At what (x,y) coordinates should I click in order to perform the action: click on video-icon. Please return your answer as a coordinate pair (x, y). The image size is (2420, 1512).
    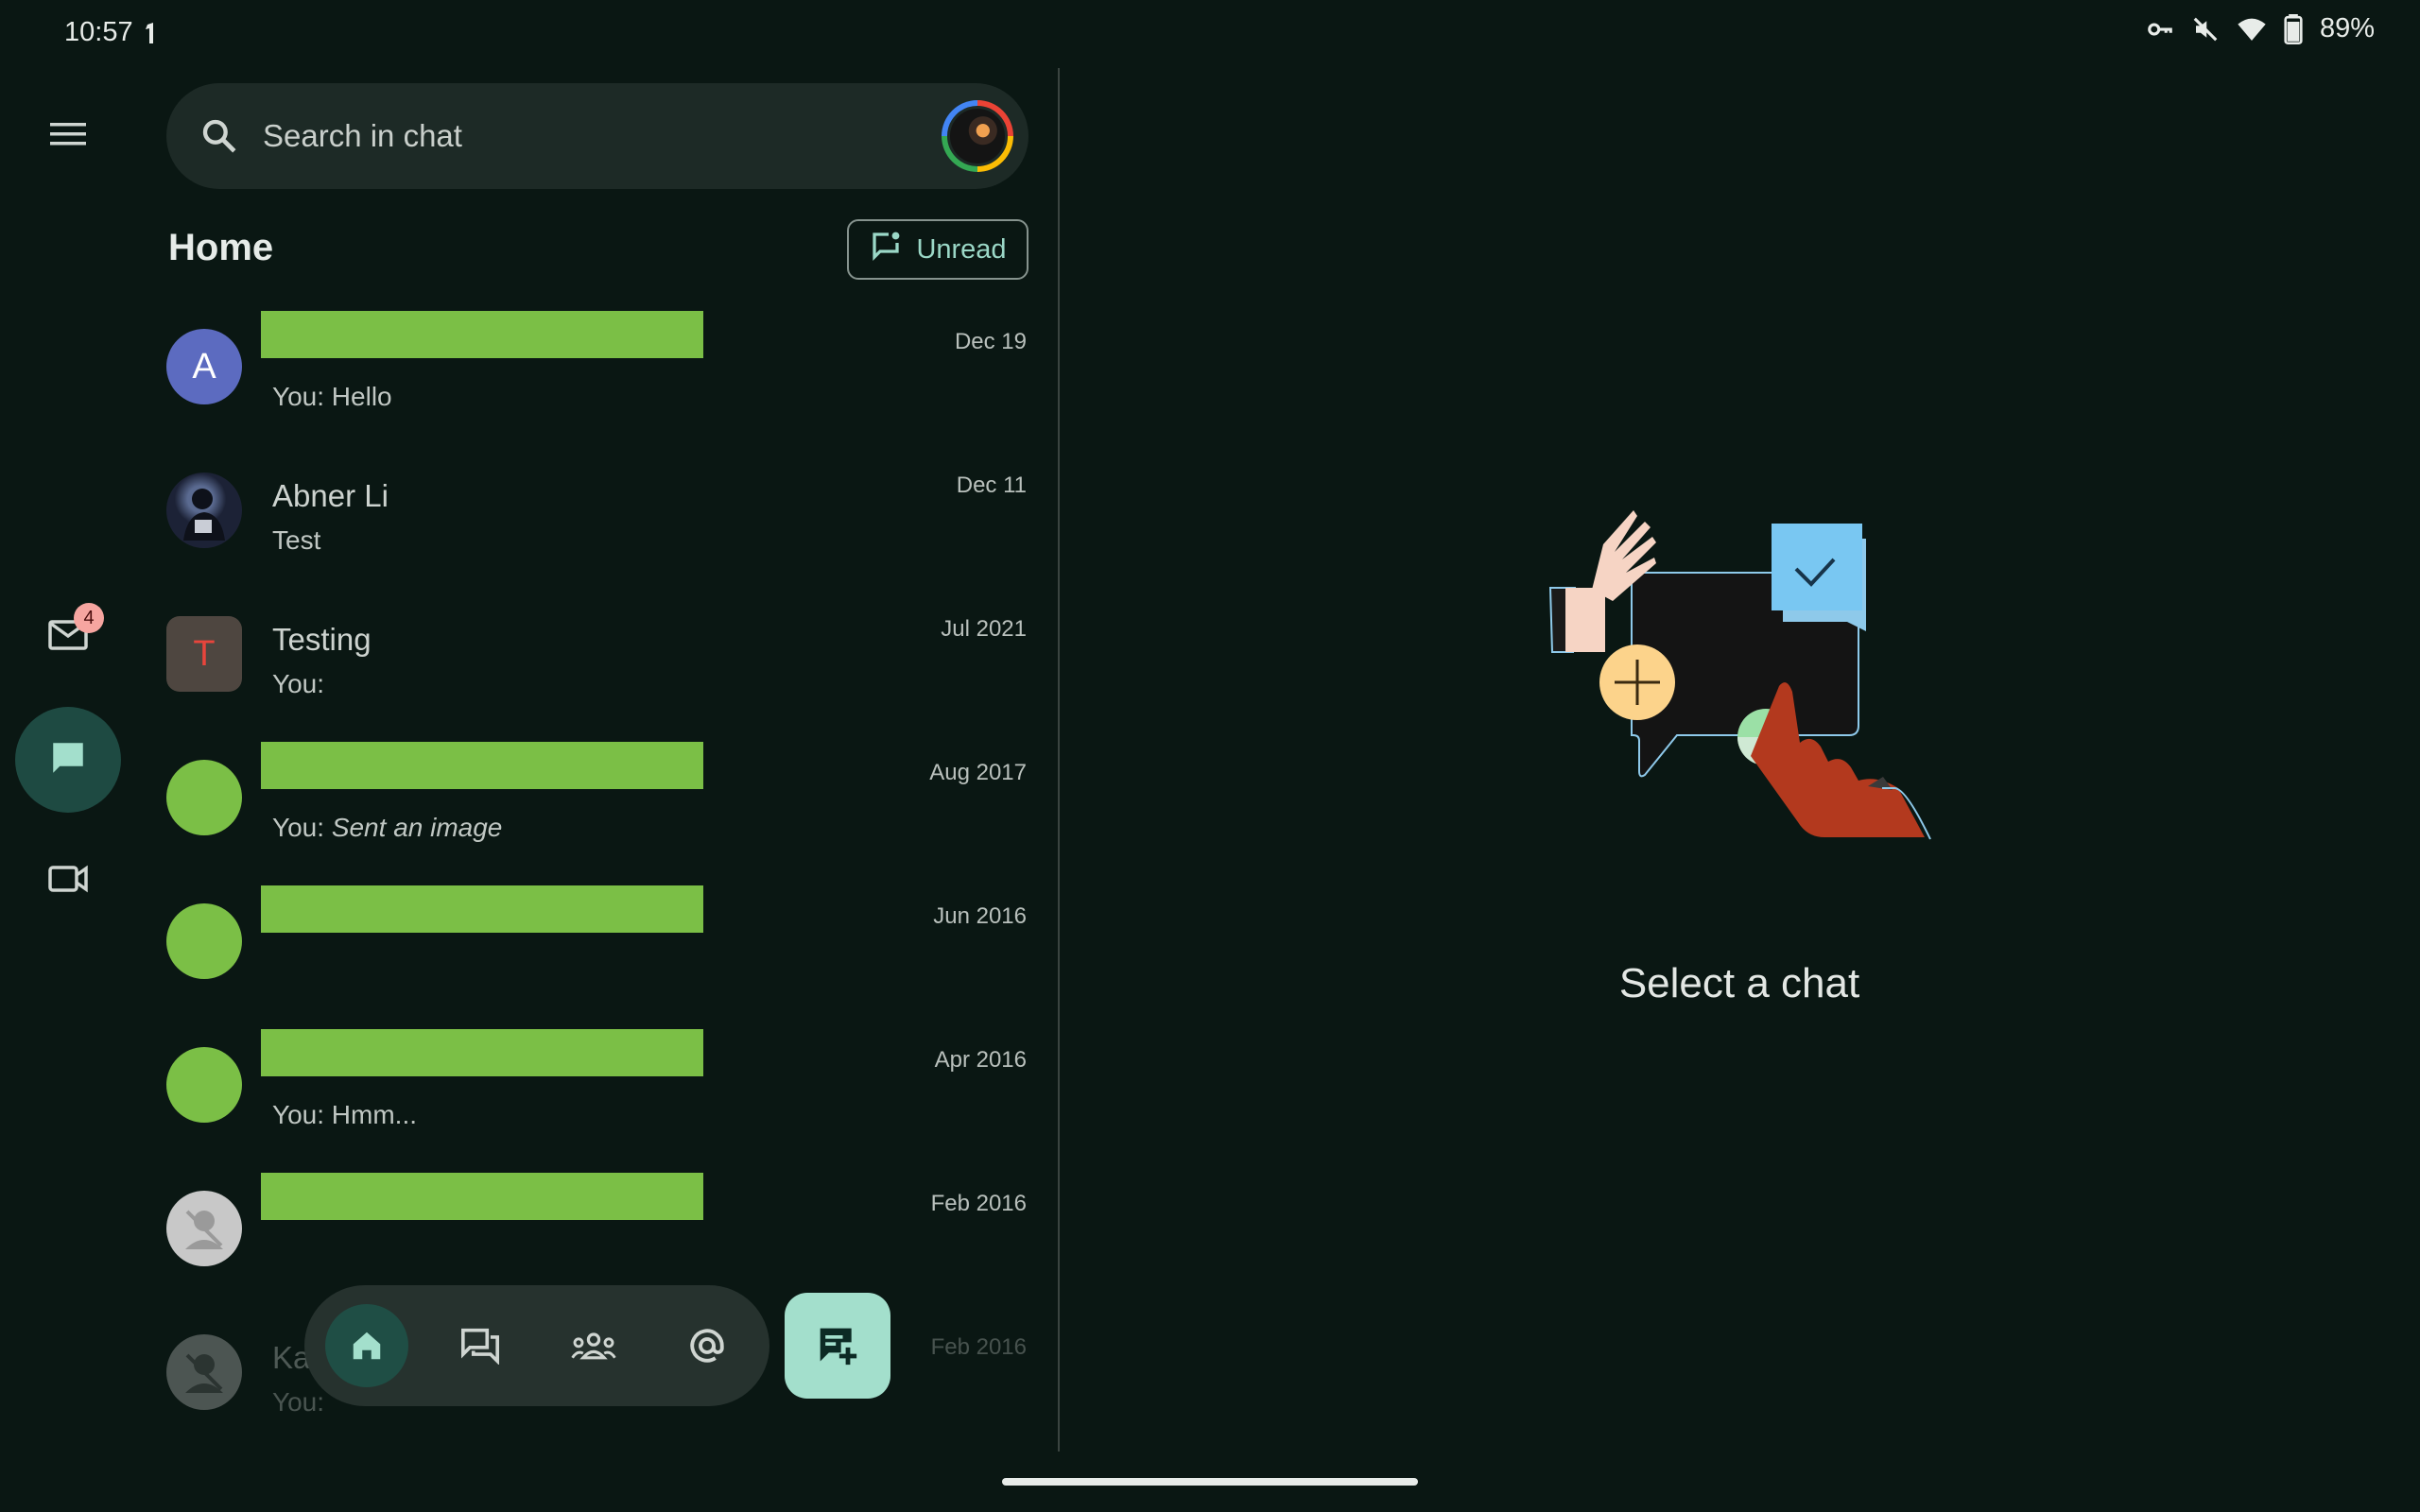
    Looking at the image, I should click on (68, 881).